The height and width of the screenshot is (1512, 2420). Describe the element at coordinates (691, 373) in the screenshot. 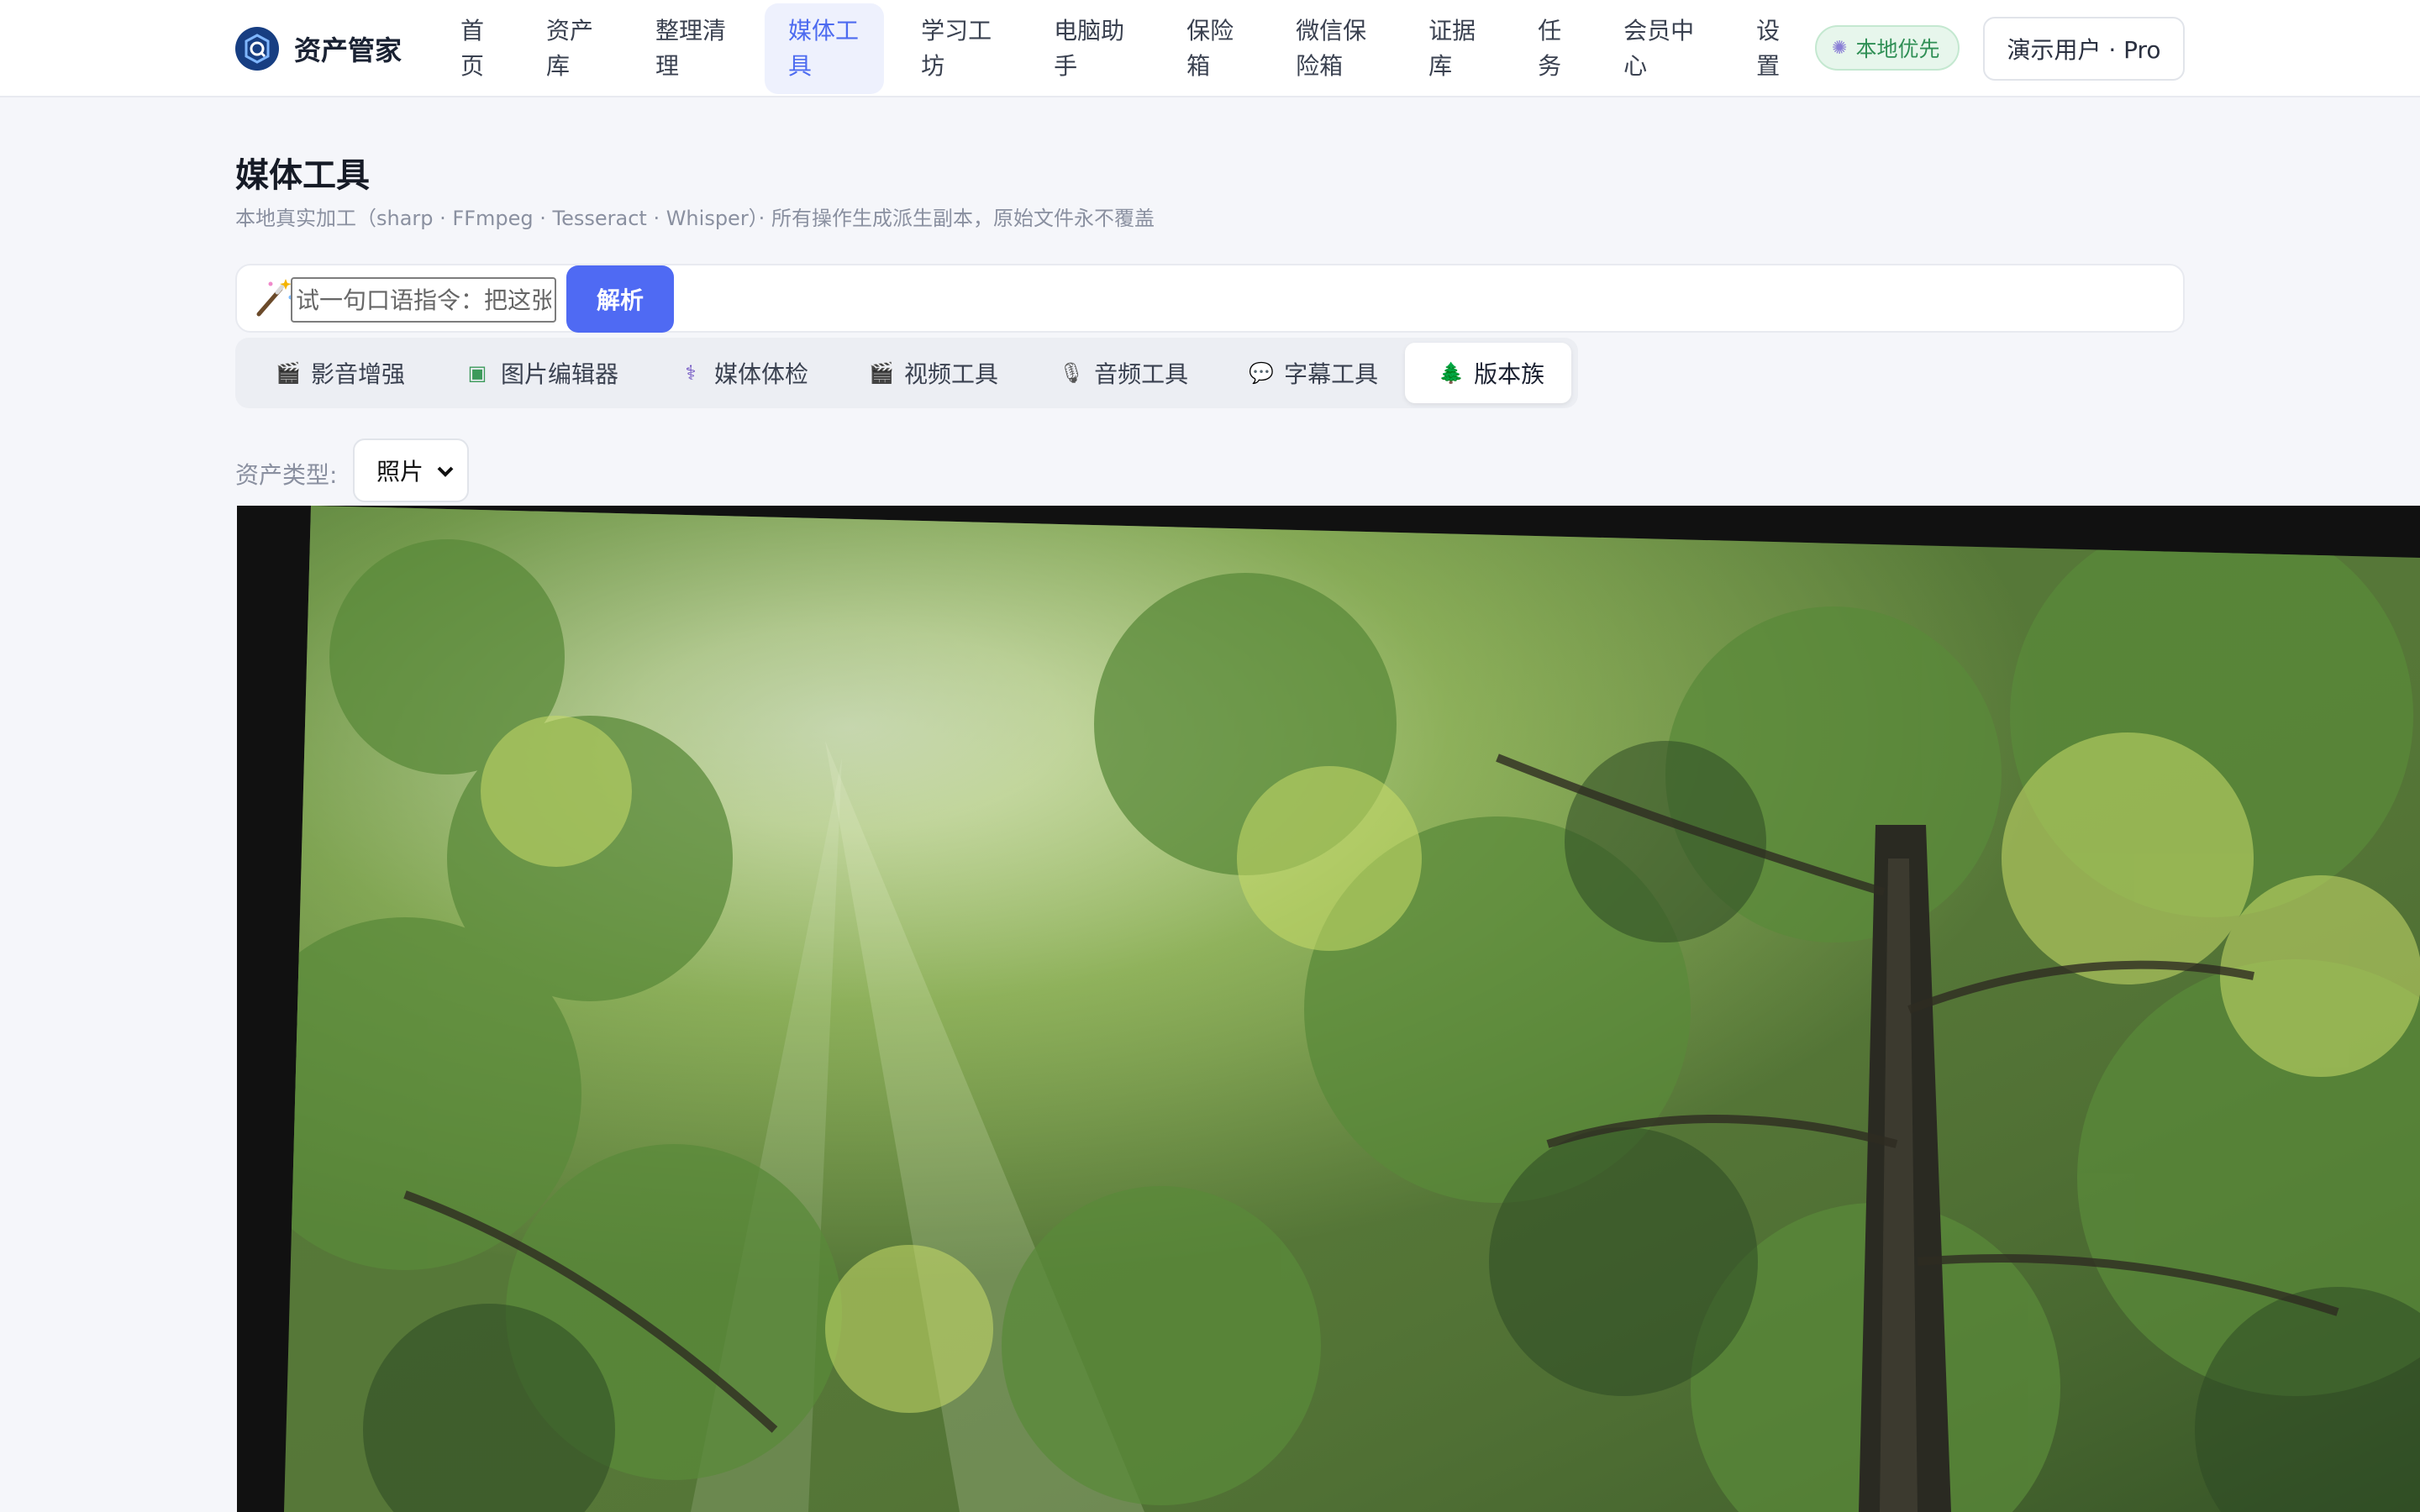

I see `stethoscope-icon: ⚕` at that location.